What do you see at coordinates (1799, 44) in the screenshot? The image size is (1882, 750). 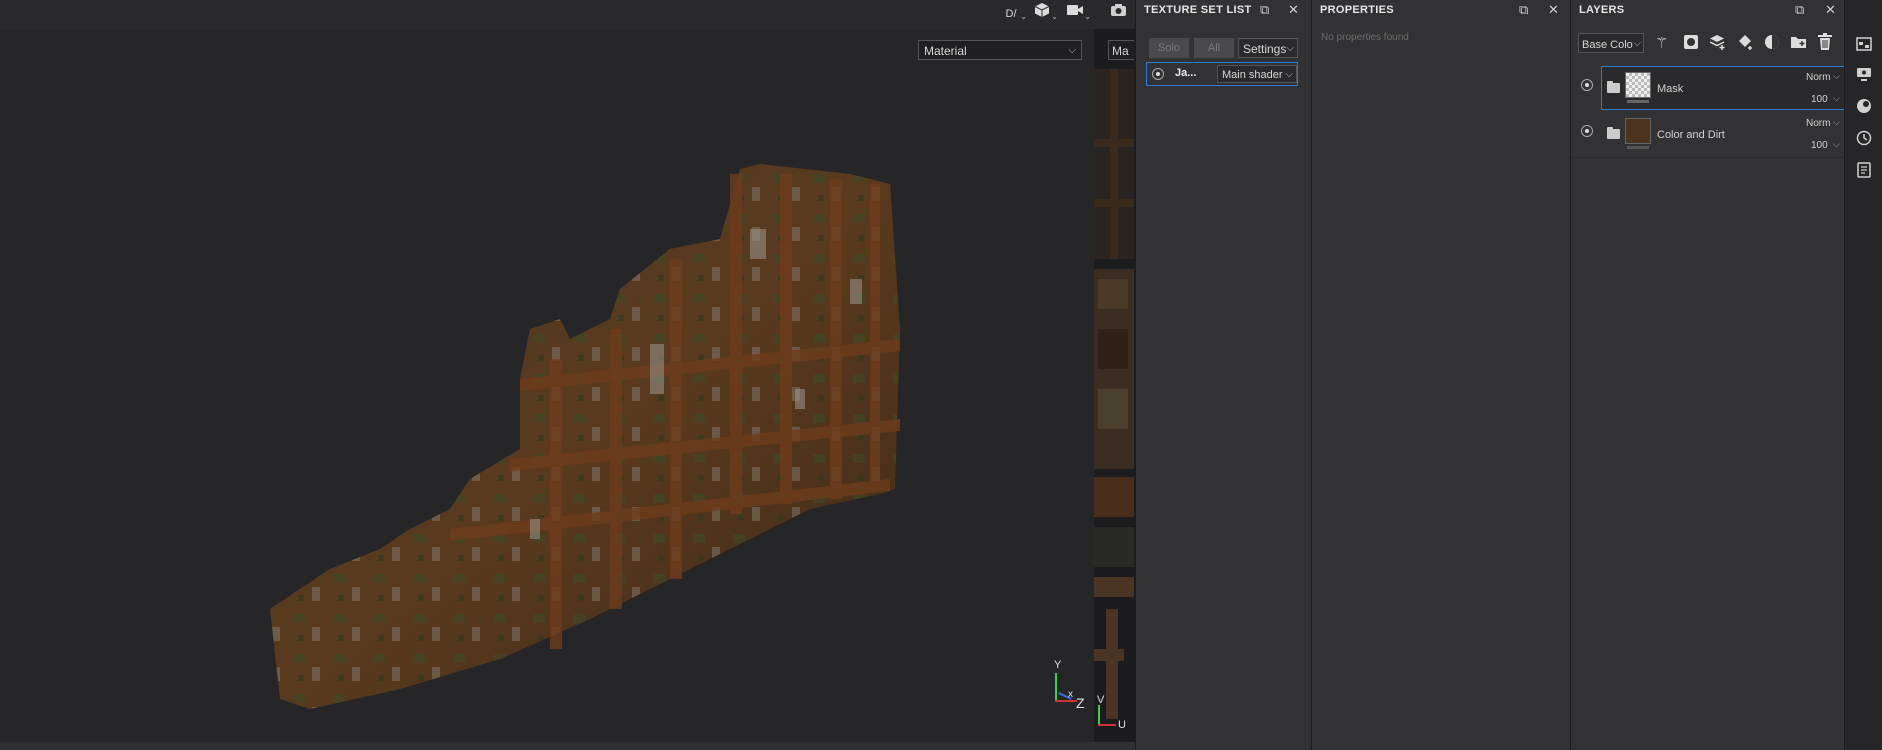 I see `folder-add-icon` at bounding box center [1799, 44].